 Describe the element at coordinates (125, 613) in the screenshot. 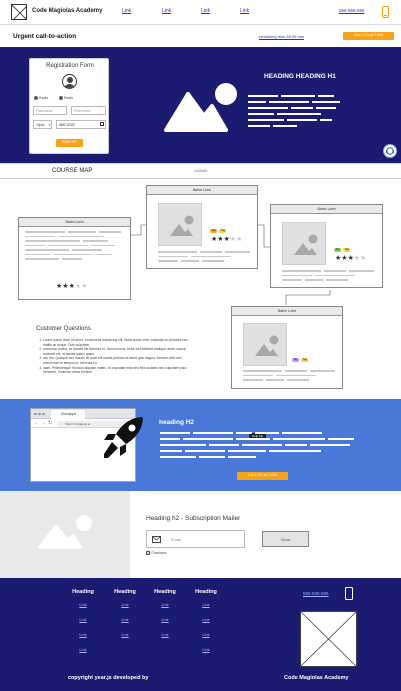

I see `footer-column-2: Heading Link Link Link` at that location.